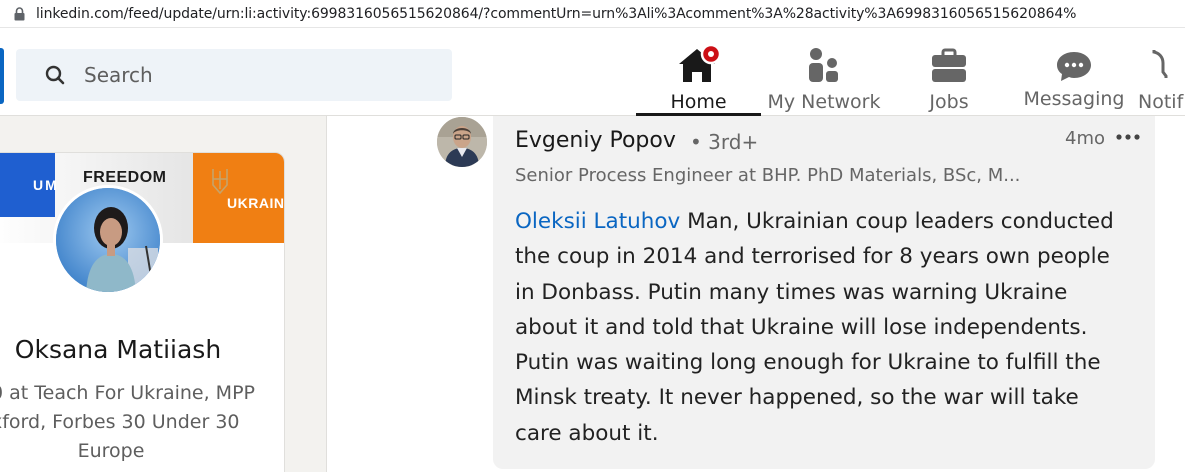 The width and height of the screenshot is (1185, 472). What do you see at coordinates (587, 433) in the screenshot?
I see `comment-text-line: care about it.` at bounding box center [587, 433].